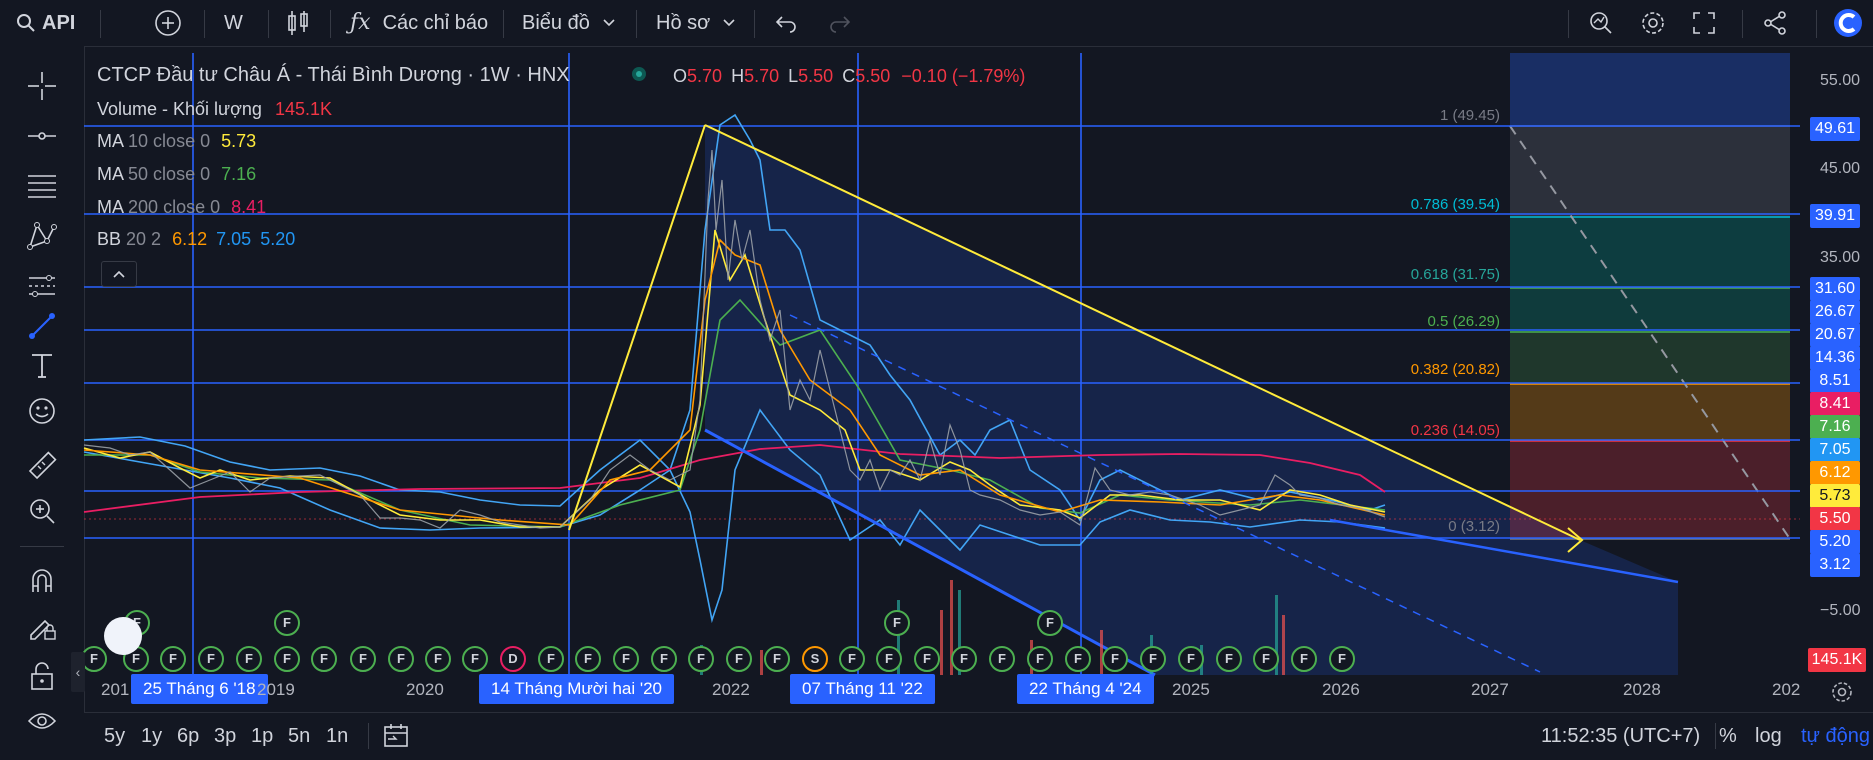  I want to click on dividend-marker: D, so click(513, 659).